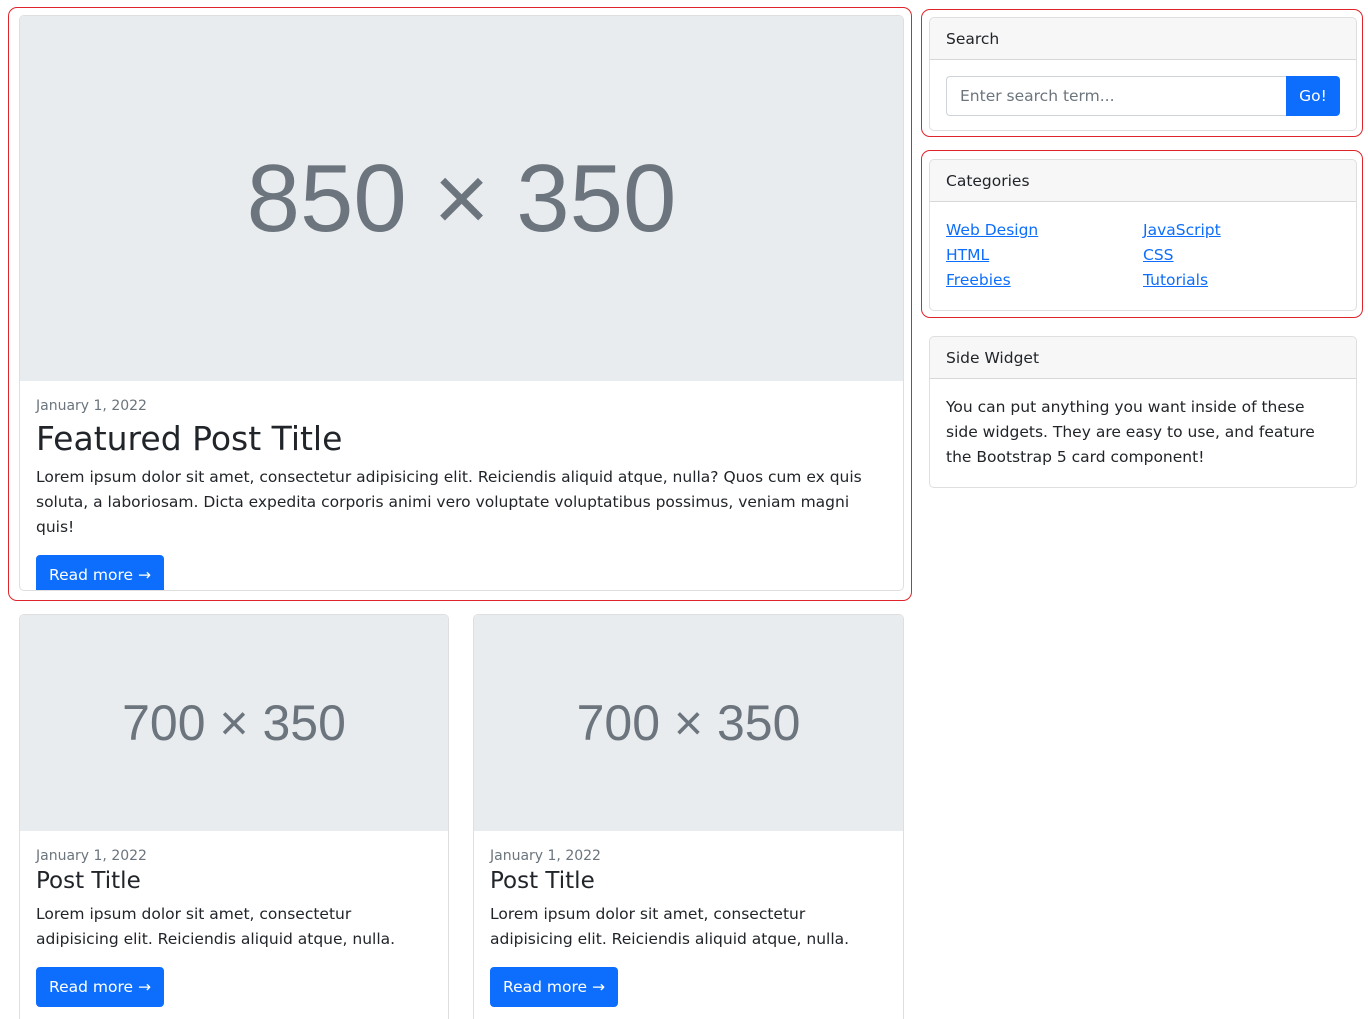 This screenshot has height=1019, width=1368. Describe the element at coordinates (1143, 74) in the screenshot. I see `search-widget: Search Enter search term... Go!` at that location.